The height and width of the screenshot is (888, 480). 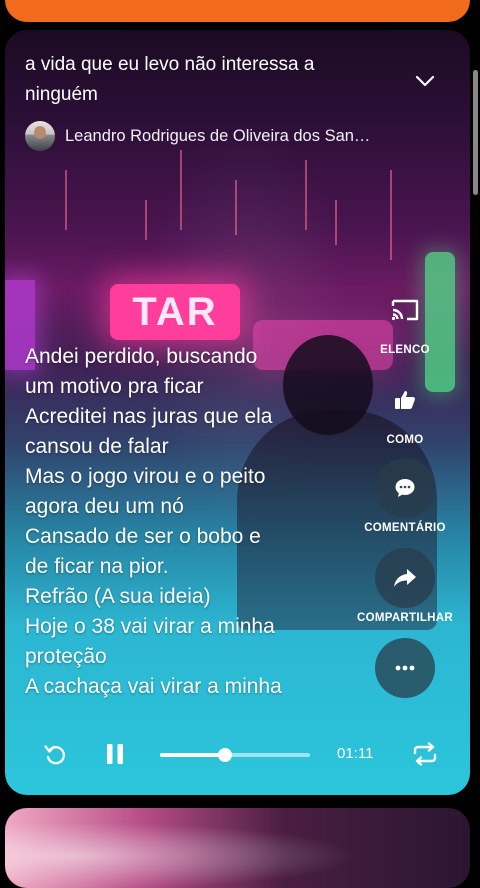 I want to click on share-label: COMPARTILHAR, so click(x=404, y=618).